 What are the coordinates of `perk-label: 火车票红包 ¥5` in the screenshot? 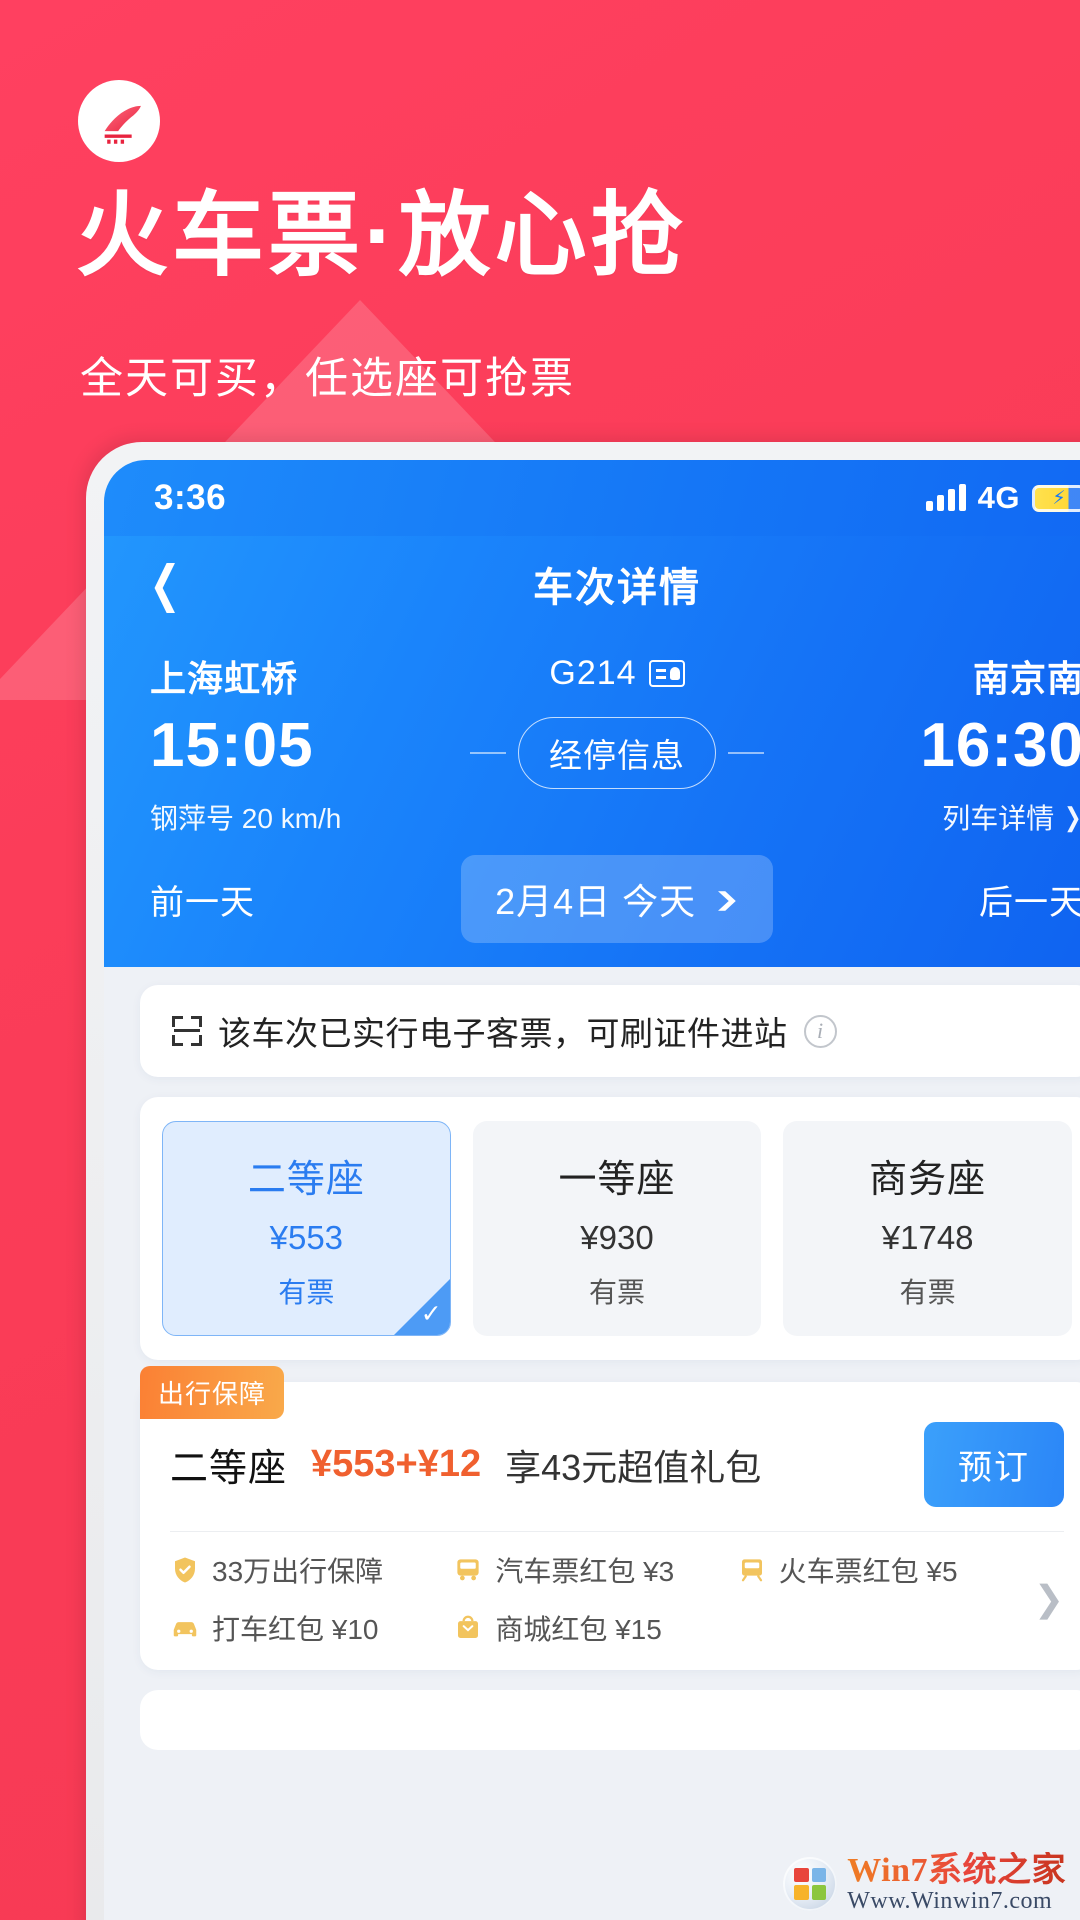 It's located at (868, 1571).